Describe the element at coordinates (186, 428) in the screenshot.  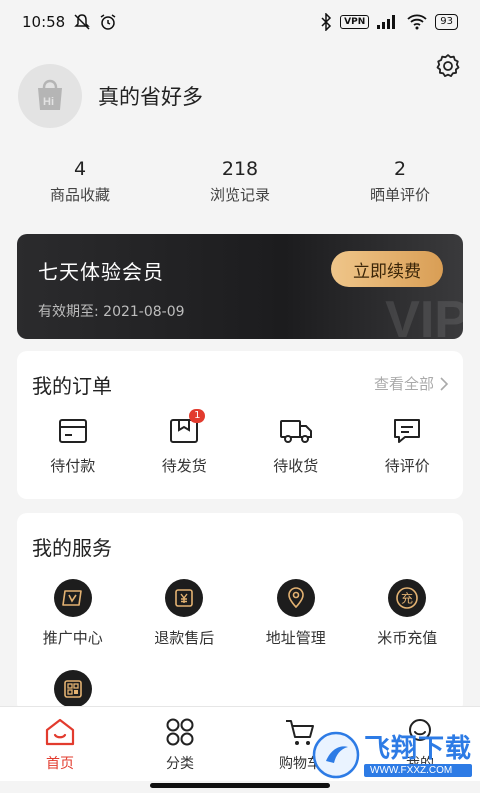
I see `package-icon: 1` at that location.